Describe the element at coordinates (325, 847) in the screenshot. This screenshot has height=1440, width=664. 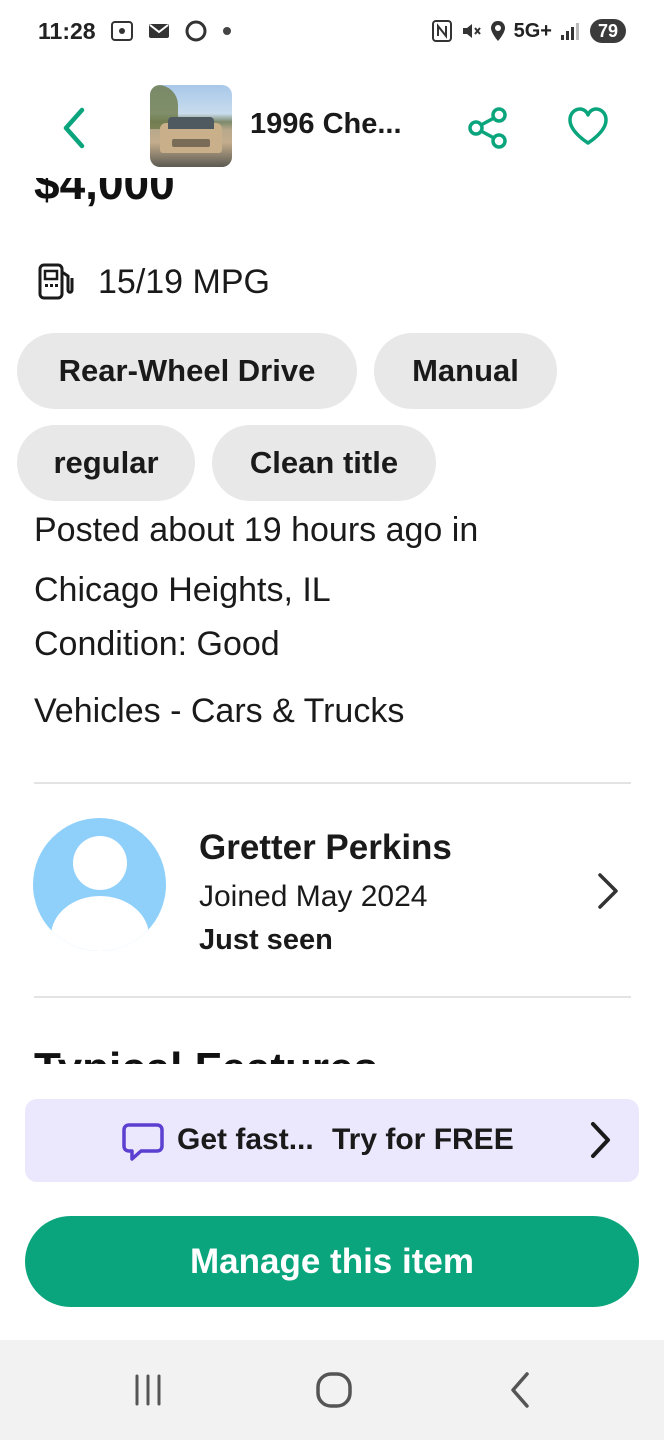
I see `seller-name: Gretter Perkins` at that location.